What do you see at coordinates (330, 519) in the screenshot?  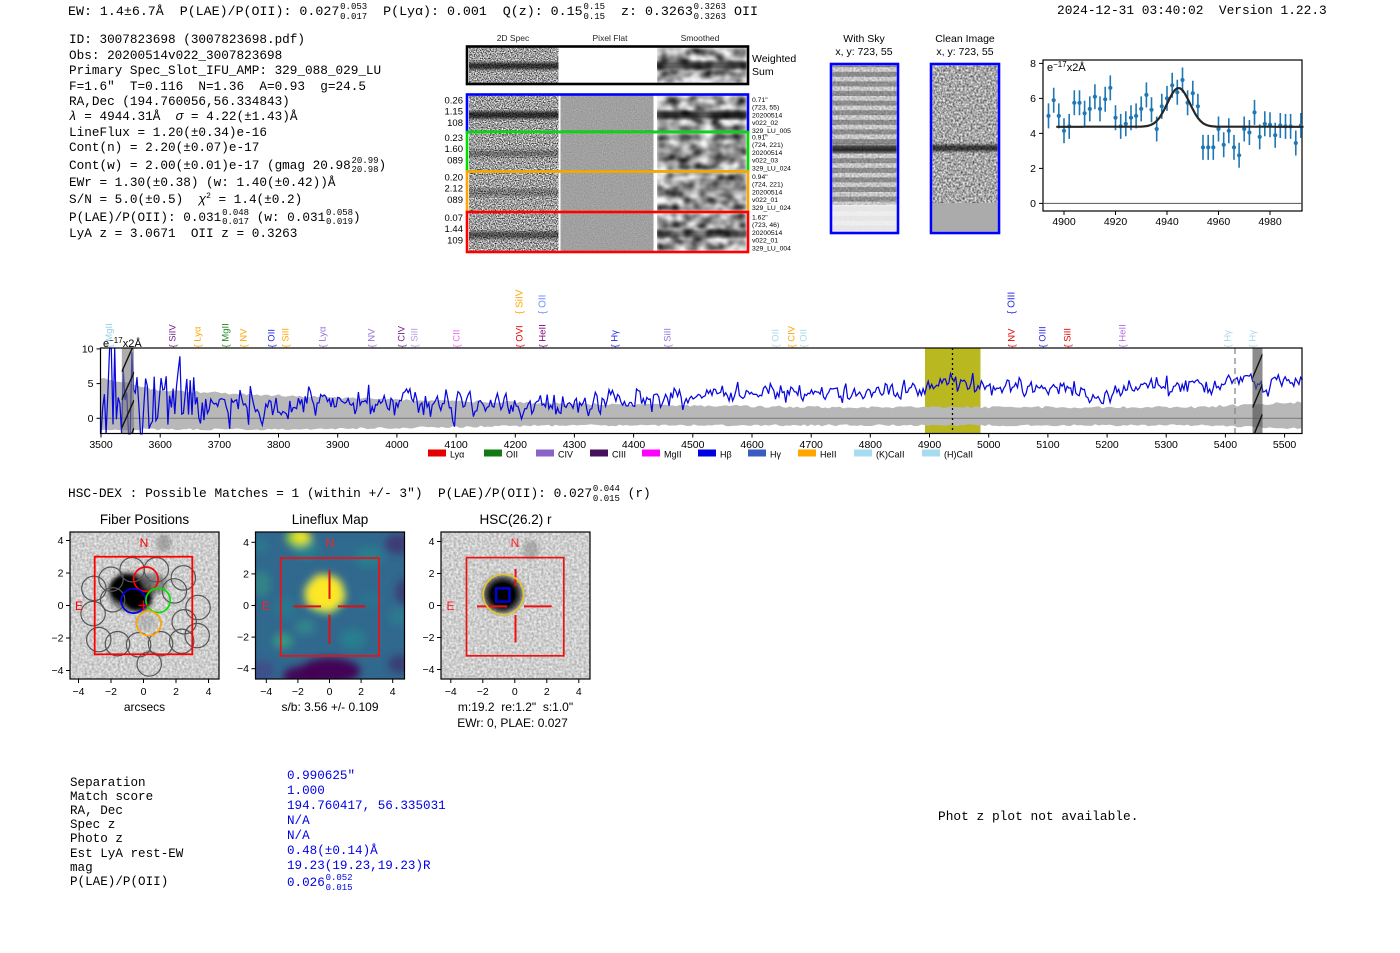 I see `svg-text: Lineflux Map` at bounding box center [330, 519].